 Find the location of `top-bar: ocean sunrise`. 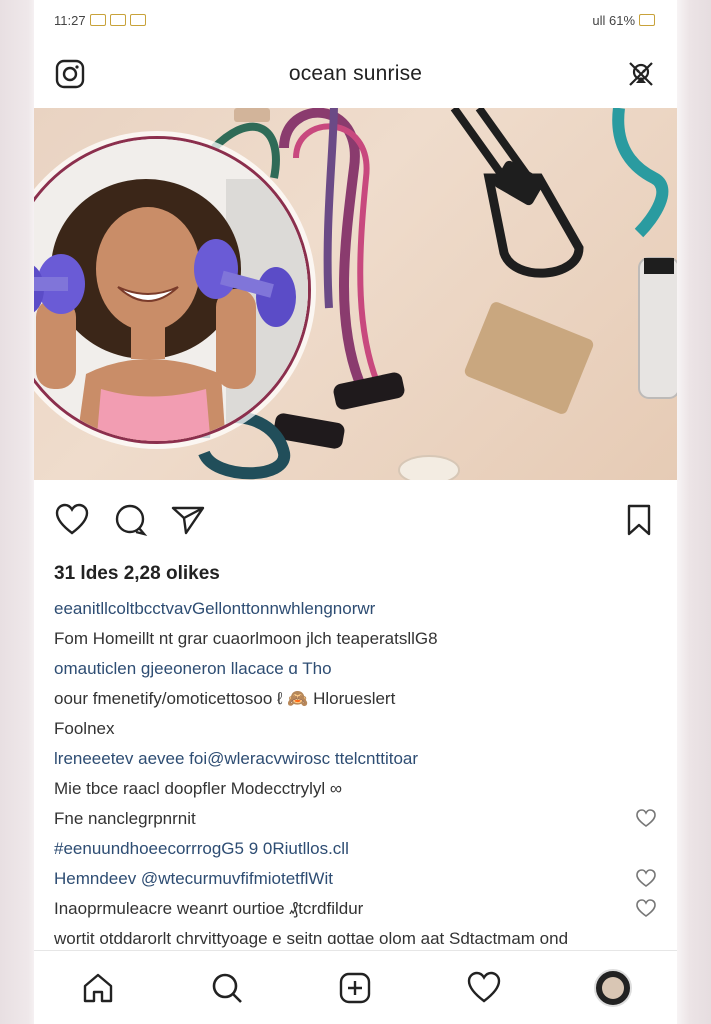

top-bar: ocean sunrise is located at coordinates (355, 74).